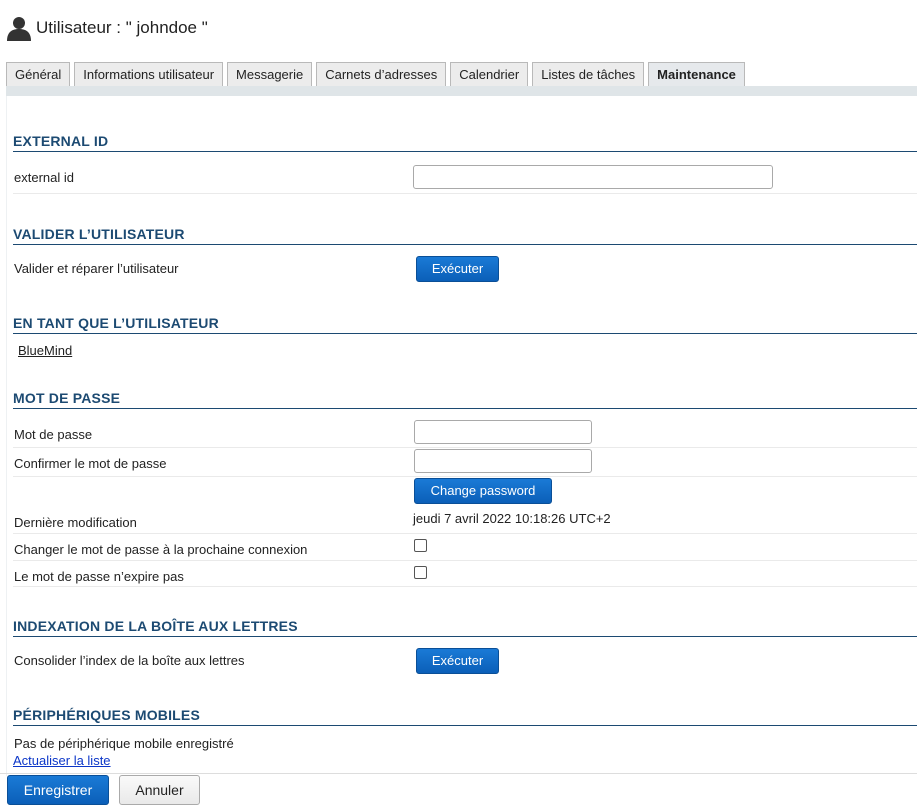  I want to click on password-label: Mot de passe, so click(53, 434).